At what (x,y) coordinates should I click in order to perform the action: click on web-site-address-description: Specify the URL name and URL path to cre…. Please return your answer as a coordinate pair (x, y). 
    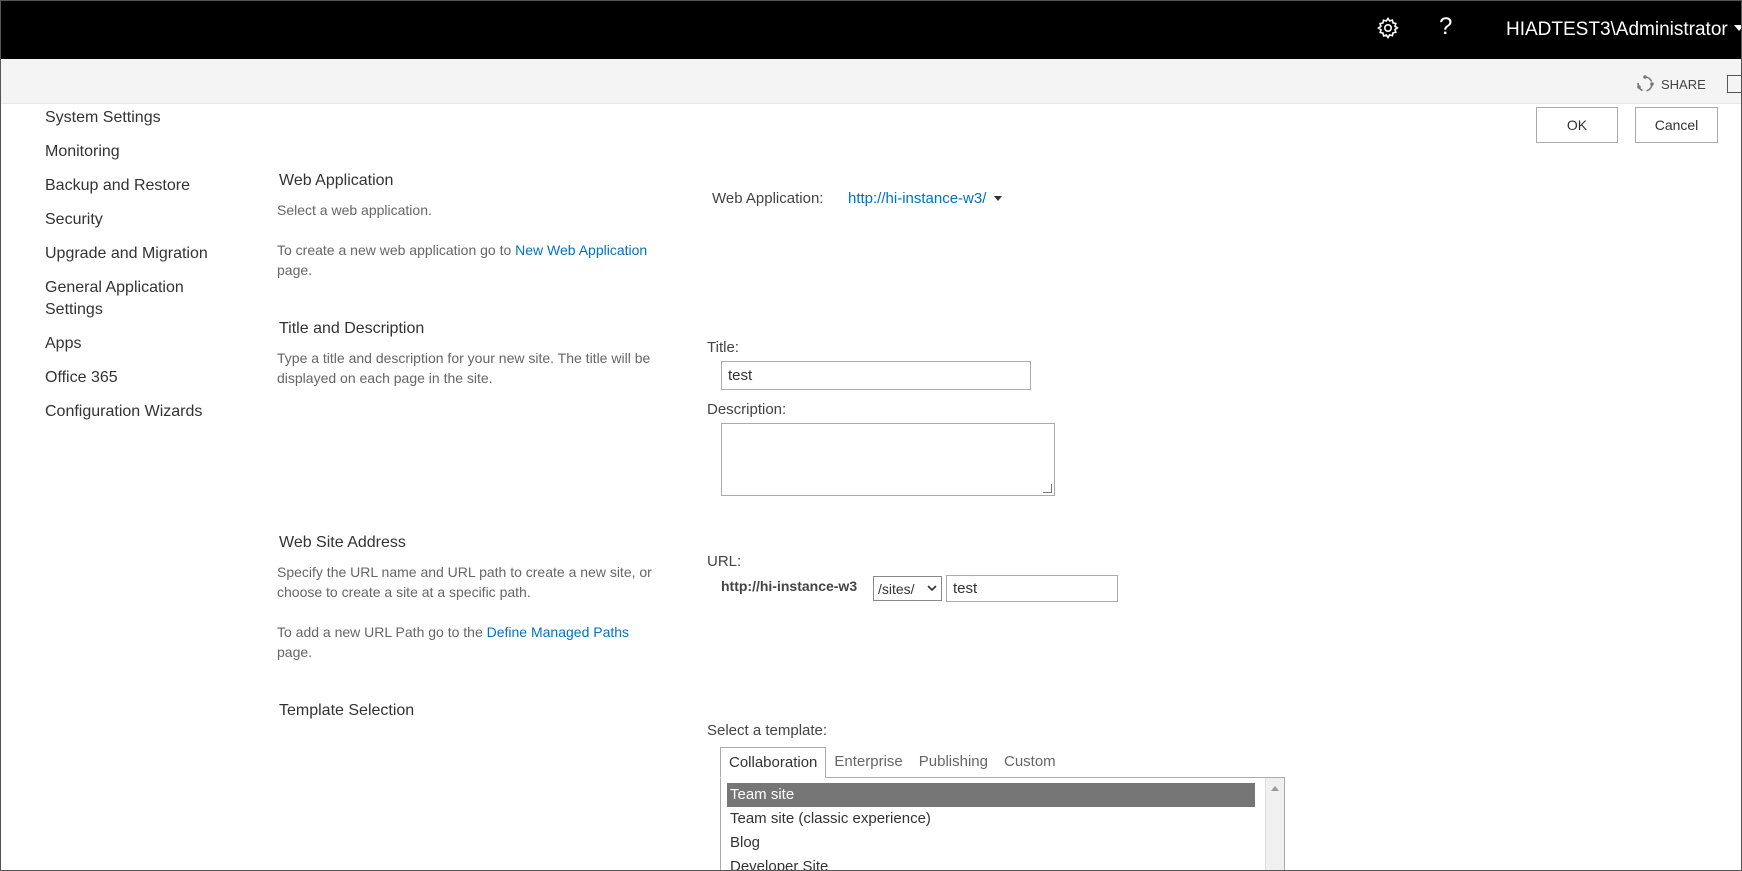
    Looking at the image, I should click on (477, 612).